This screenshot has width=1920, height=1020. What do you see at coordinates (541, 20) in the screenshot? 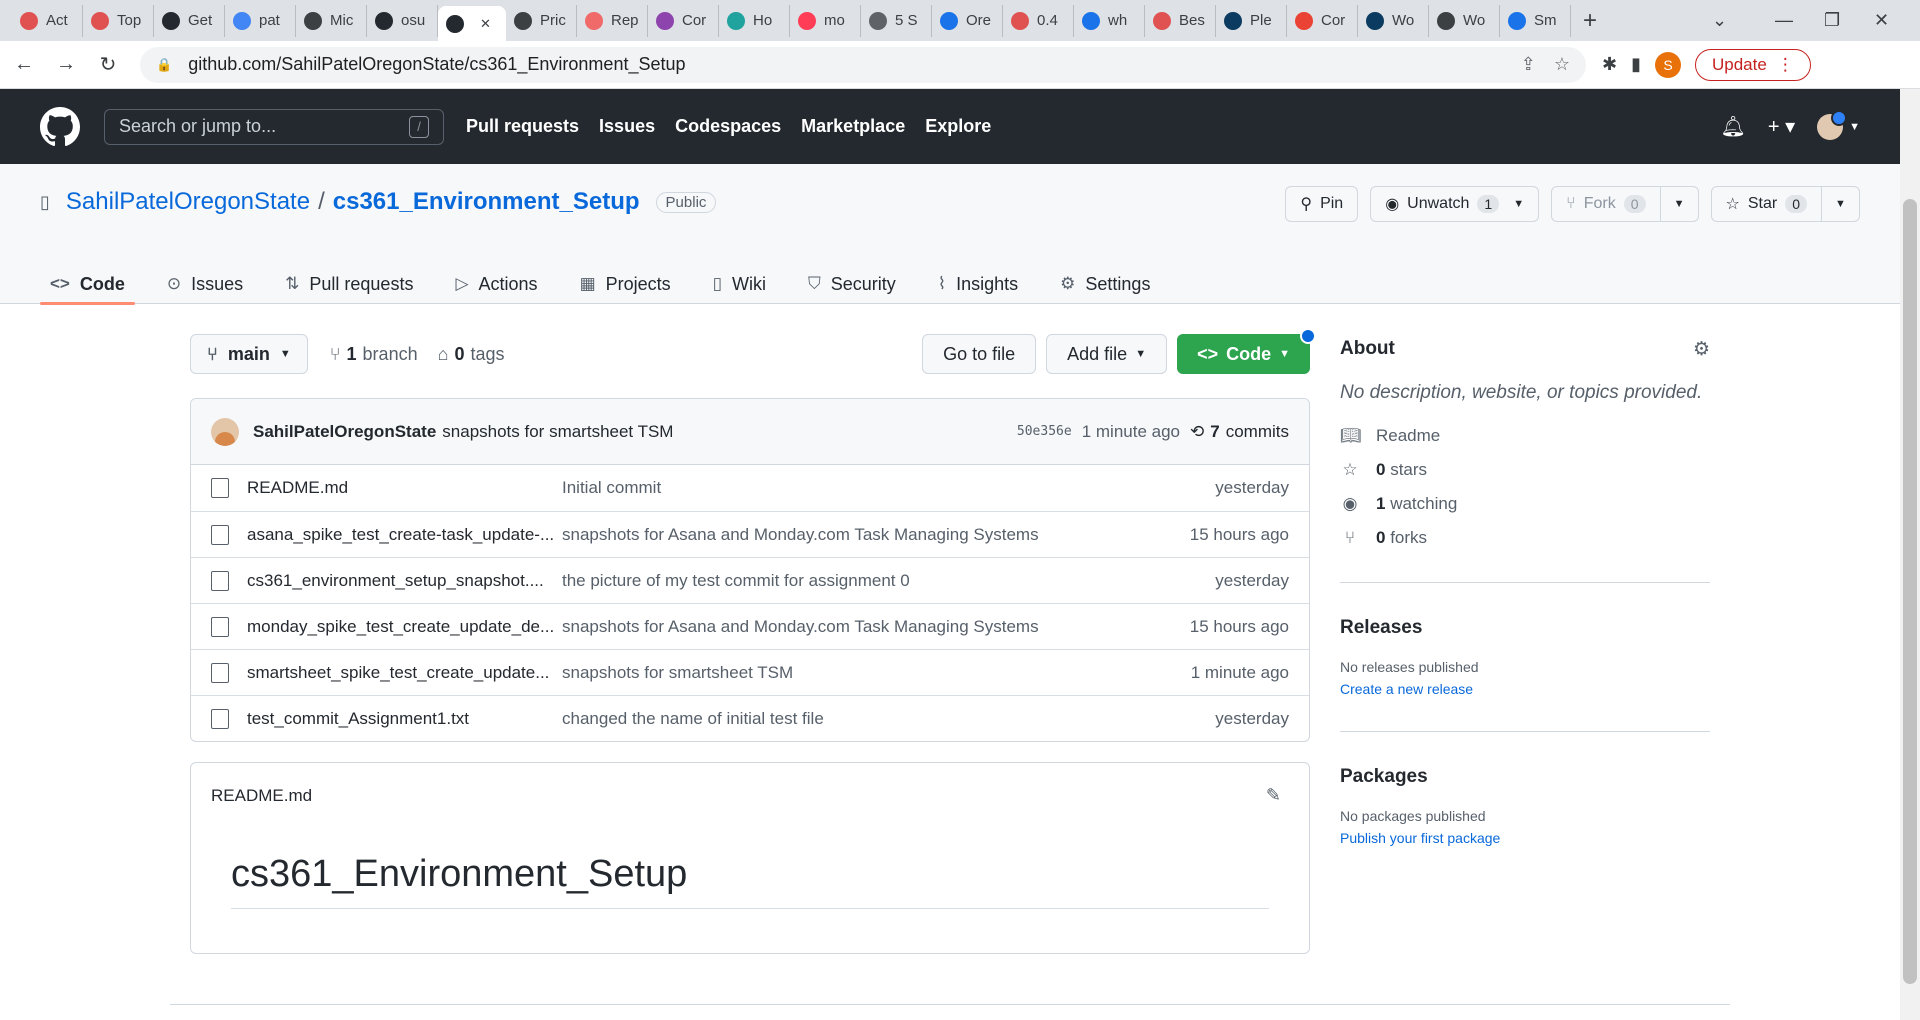
I see `browser-tab: Pric` at bounding box center [541, 20].